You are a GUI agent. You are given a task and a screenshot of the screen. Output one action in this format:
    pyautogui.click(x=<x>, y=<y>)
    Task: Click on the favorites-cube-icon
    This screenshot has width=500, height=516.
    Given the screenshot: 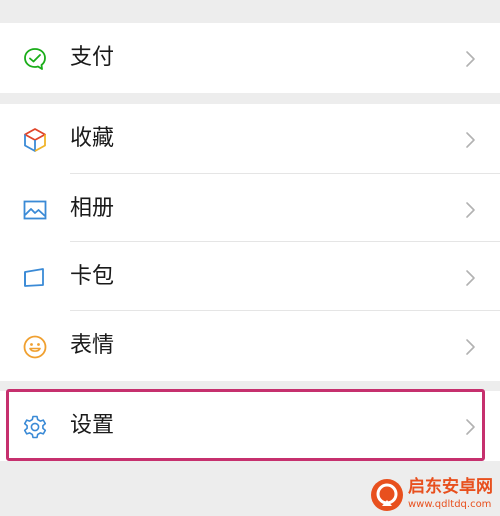 What is the action you would take?
    pyautogui.click(x=35, y=140)
    